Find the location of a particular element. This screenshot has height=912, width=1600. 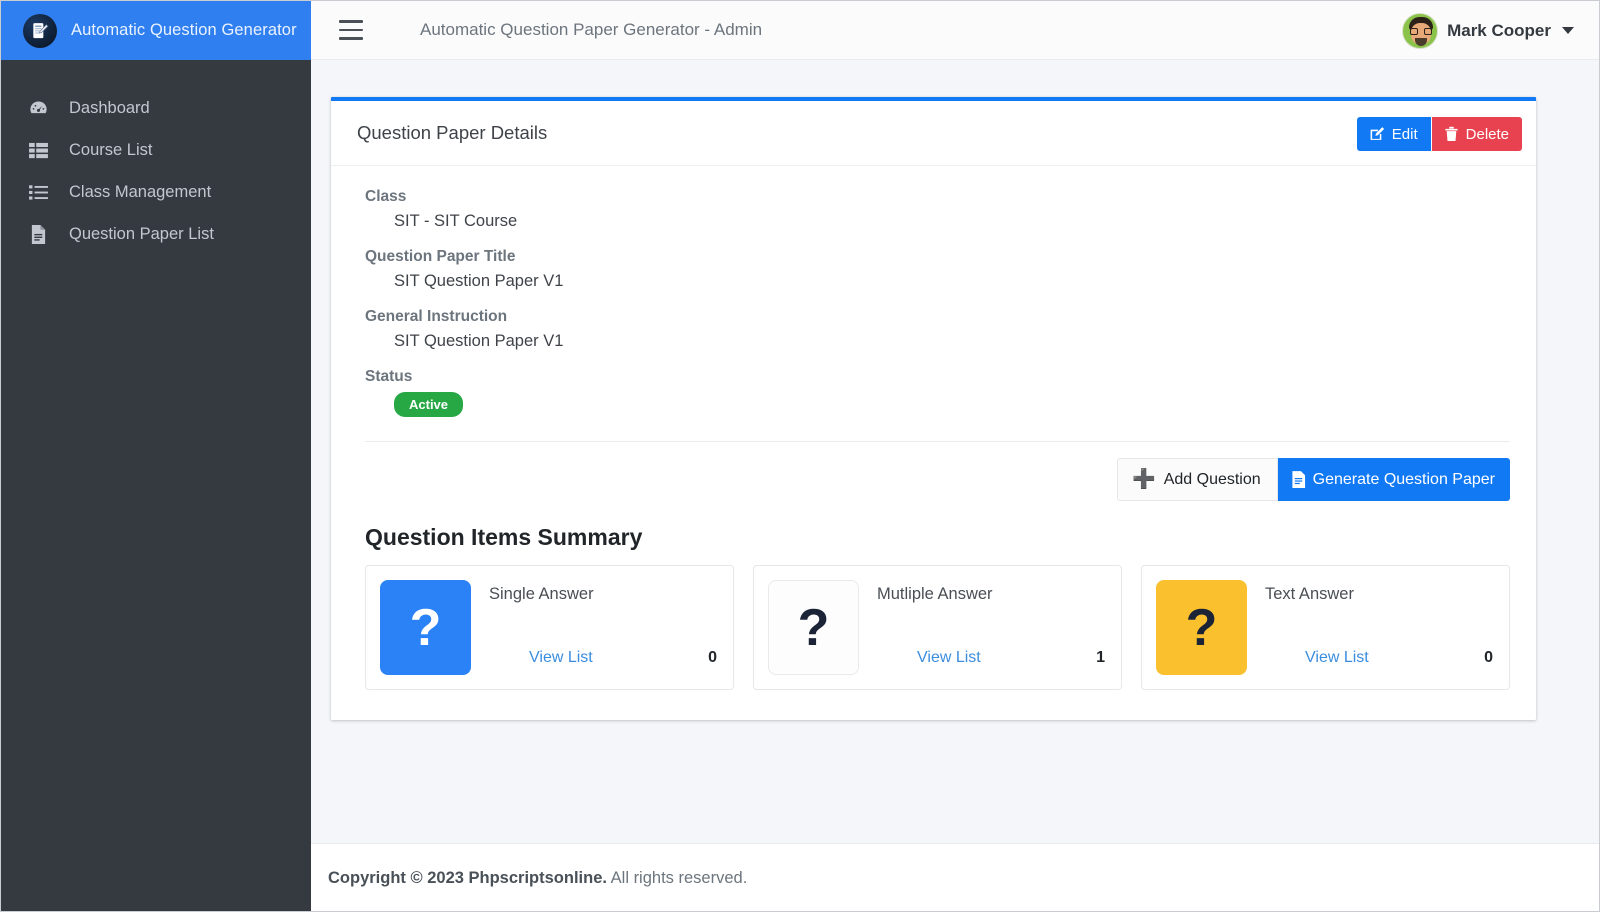

summary-card-label: Text Answer is located at coordinates (1309, 594).